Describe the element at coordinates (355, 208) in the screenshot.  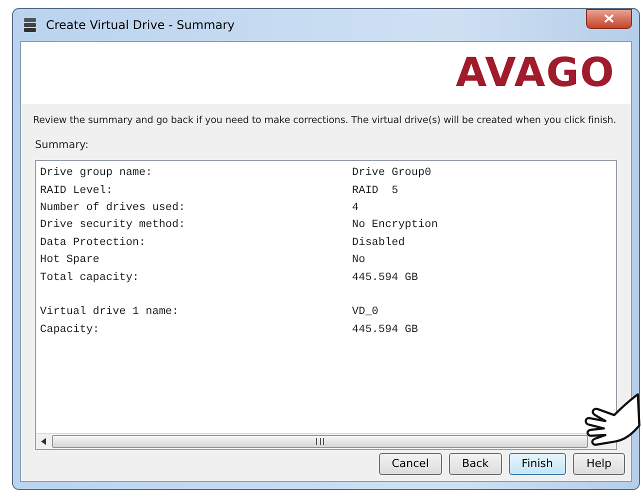
I see `field-value: 4` at that location.